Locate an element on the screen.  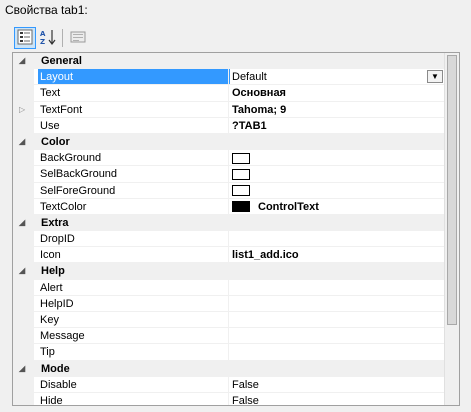
category-mode: ◢ Mode is located at coordinates (229, 368).